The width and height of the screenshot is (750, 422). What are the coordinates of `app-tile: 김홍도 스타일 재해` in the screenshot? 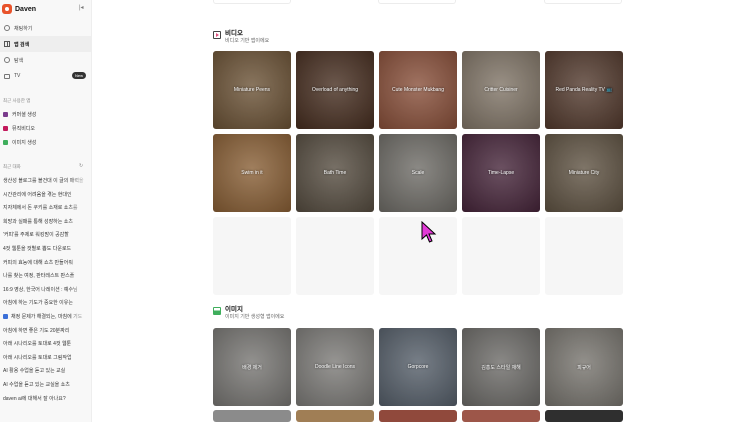 It's located at (501, 367).